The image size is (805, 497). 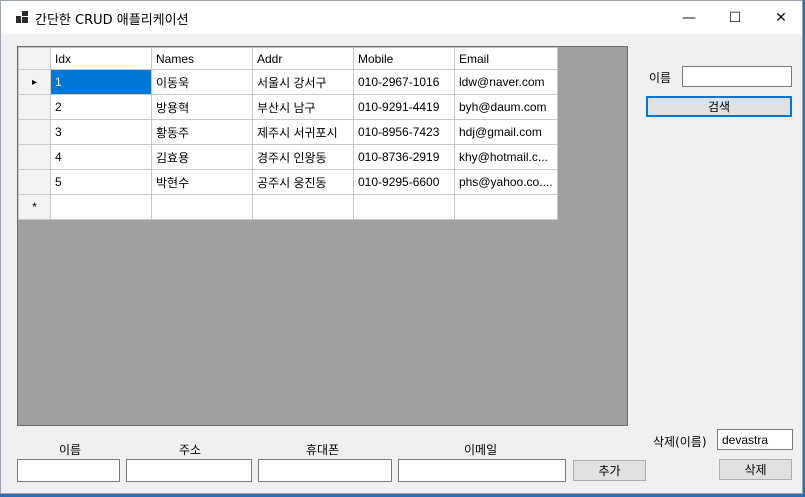 I want to click on add-name-input, so click(x=68, y=470).